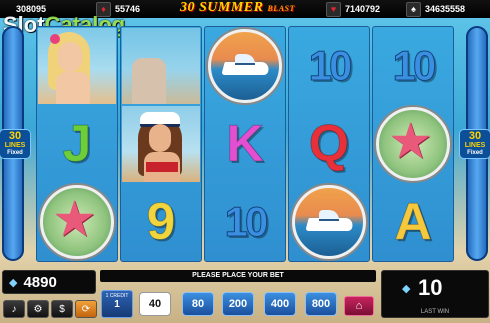 The width and height of the screenshot is (490, 323). I want to click on symbol-blonde-portrait, so click(77, 66).